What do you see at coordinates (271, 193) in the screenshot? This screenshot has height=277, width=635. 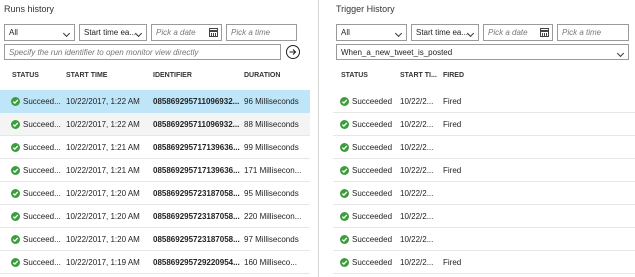 I see `run-duration: 95 Milliseconds` at bounding box center [271, 193].